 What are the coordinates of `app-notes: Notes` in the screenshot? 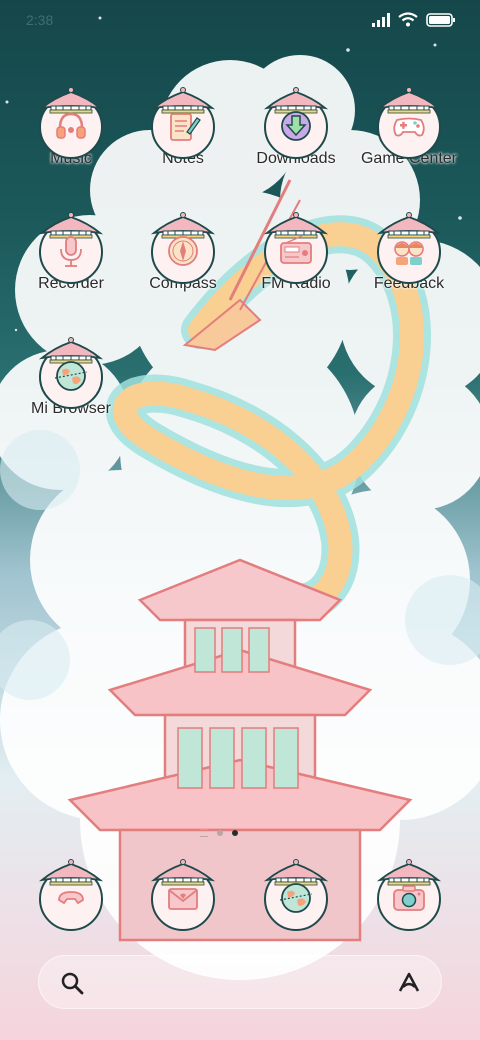 It's located at (183, 127).